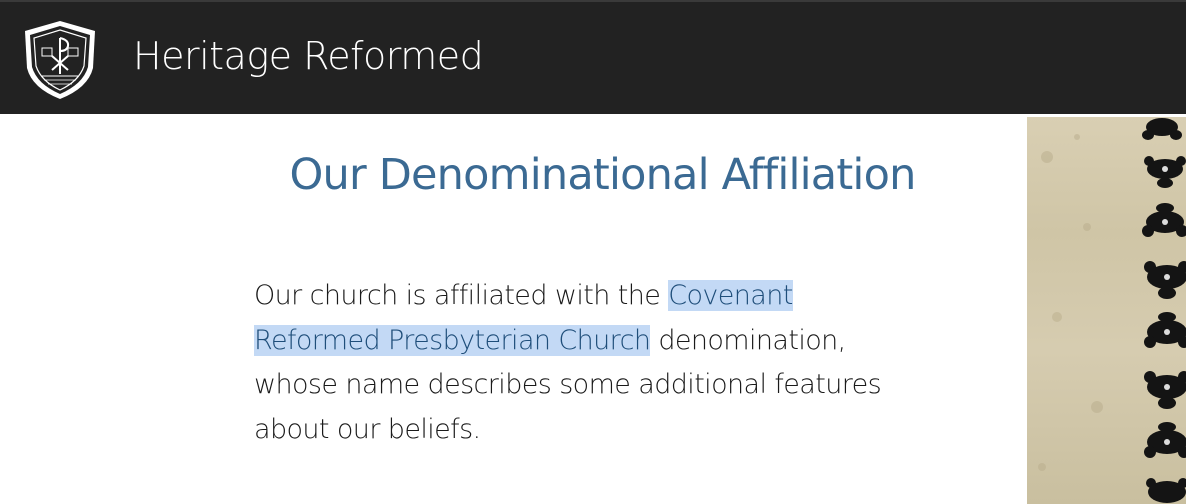 Image resolution: width=1186 pixels, height=504 pixels. What do you see at coordinates (1106, 310) in the screenshot?
I see `ornamental-border-image` at bounding box center [1106, 310].